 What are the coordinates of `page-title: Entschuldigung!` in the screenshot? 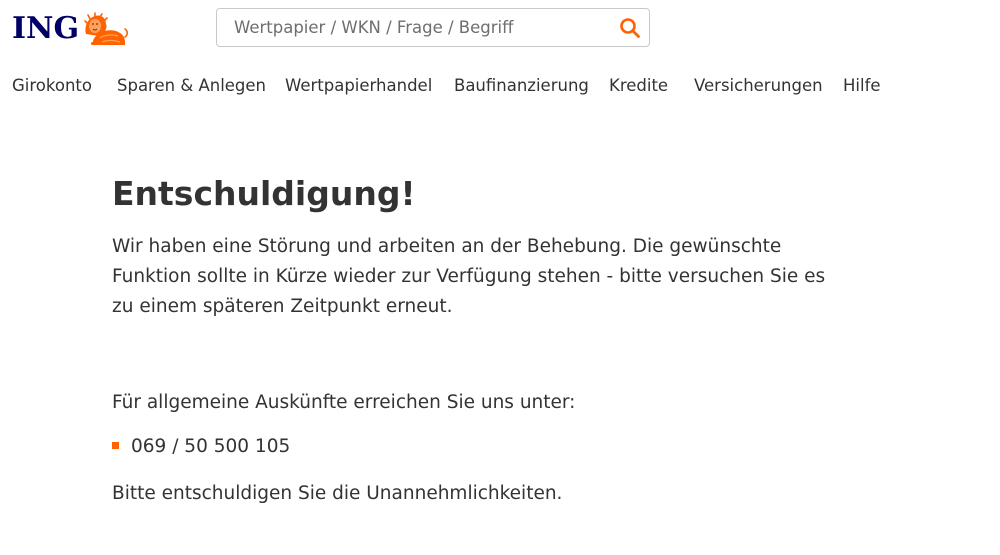 It's located at (264, 193).